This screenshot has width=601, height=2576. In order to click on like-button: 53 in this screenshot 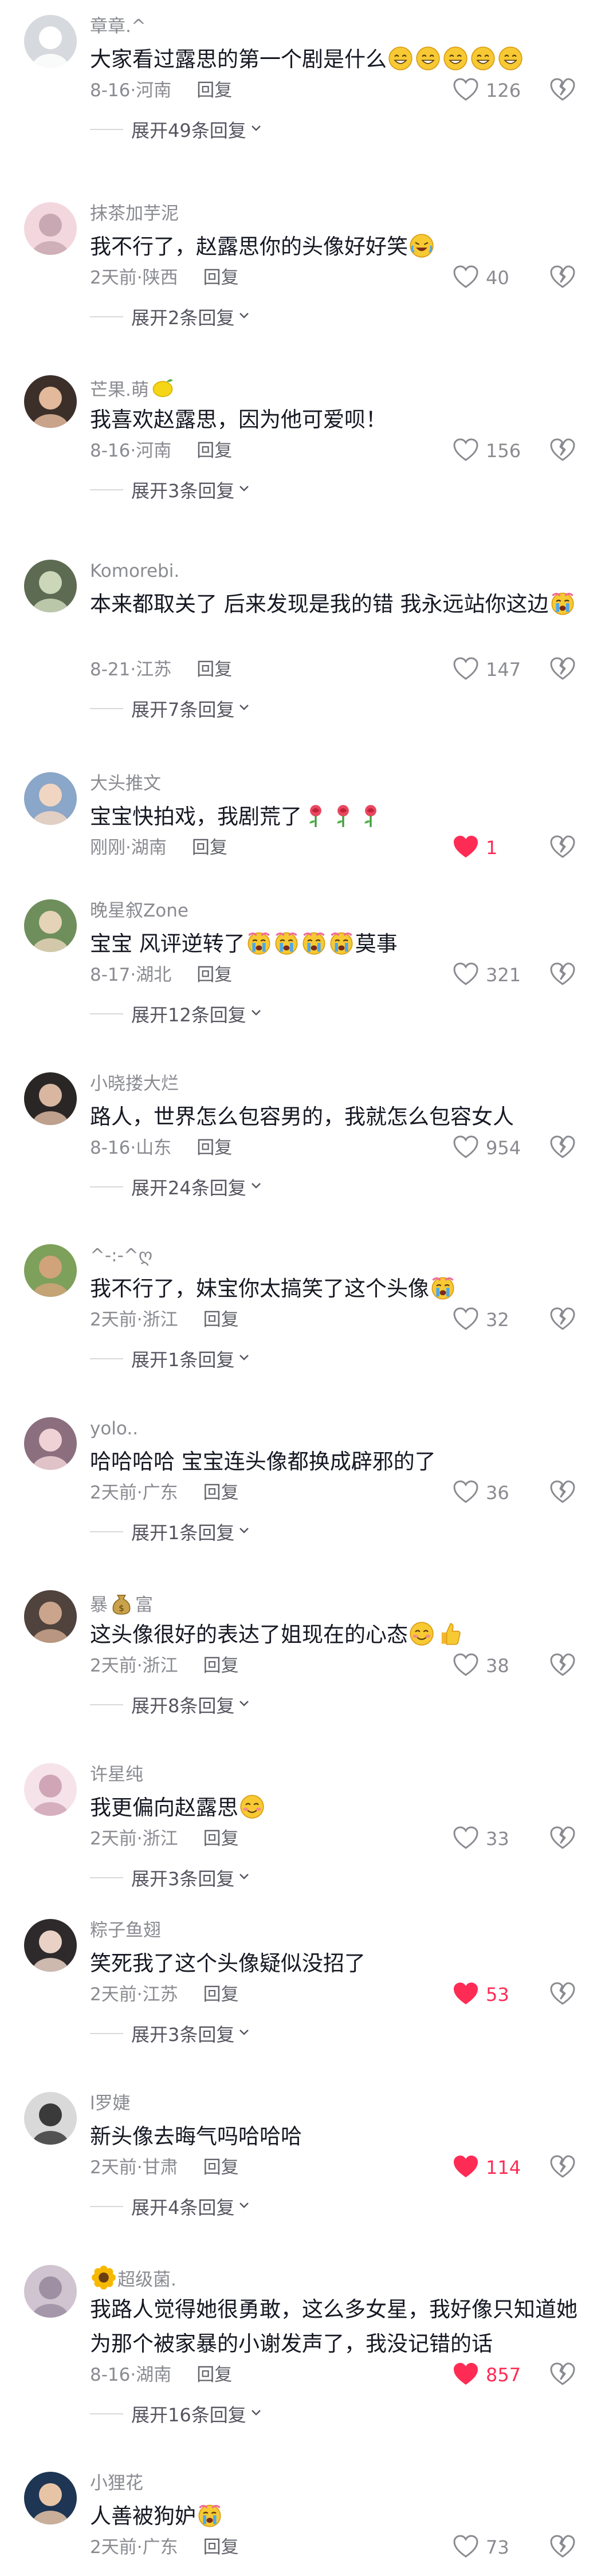, I will do `click(490, 1994)`.